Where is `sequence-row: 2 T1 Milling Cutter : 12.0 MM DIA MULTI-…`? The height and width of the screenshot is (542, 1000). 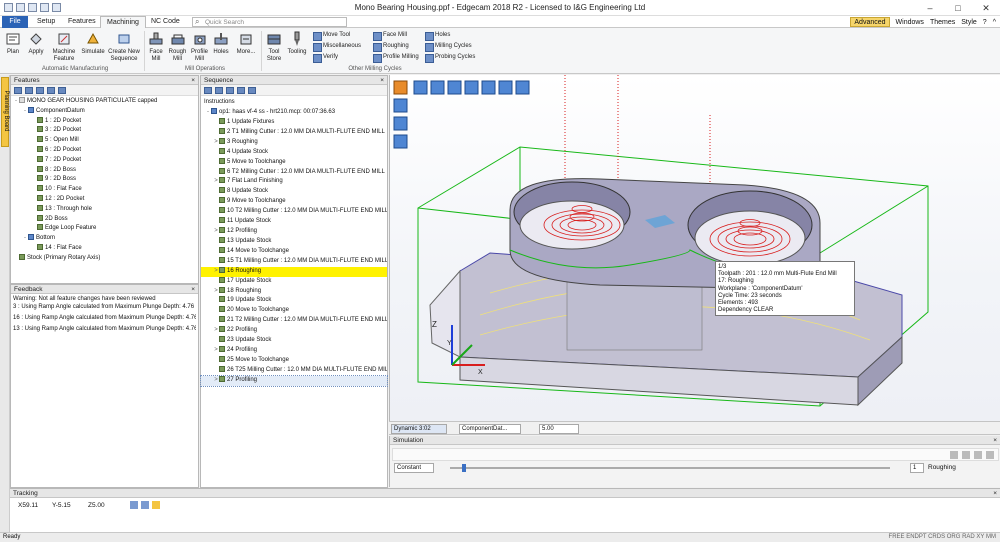
sequence-row: 2 T1 Milling Cutter : 12.0 MM DIA MULTI-… is located at coordinates (294, 132).